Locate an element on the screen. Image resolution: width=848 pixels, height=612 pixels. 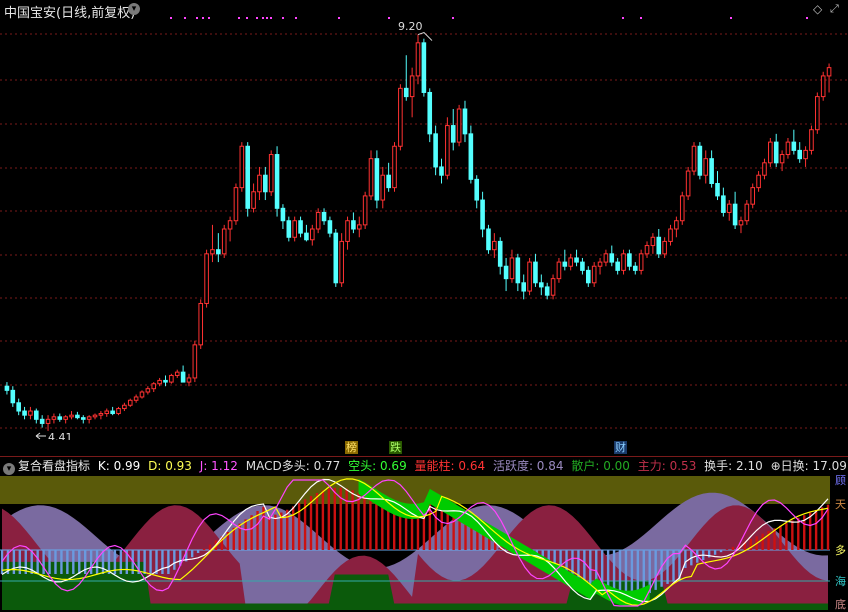
marker-bang: 榜 is located at coordinates (351, 447).